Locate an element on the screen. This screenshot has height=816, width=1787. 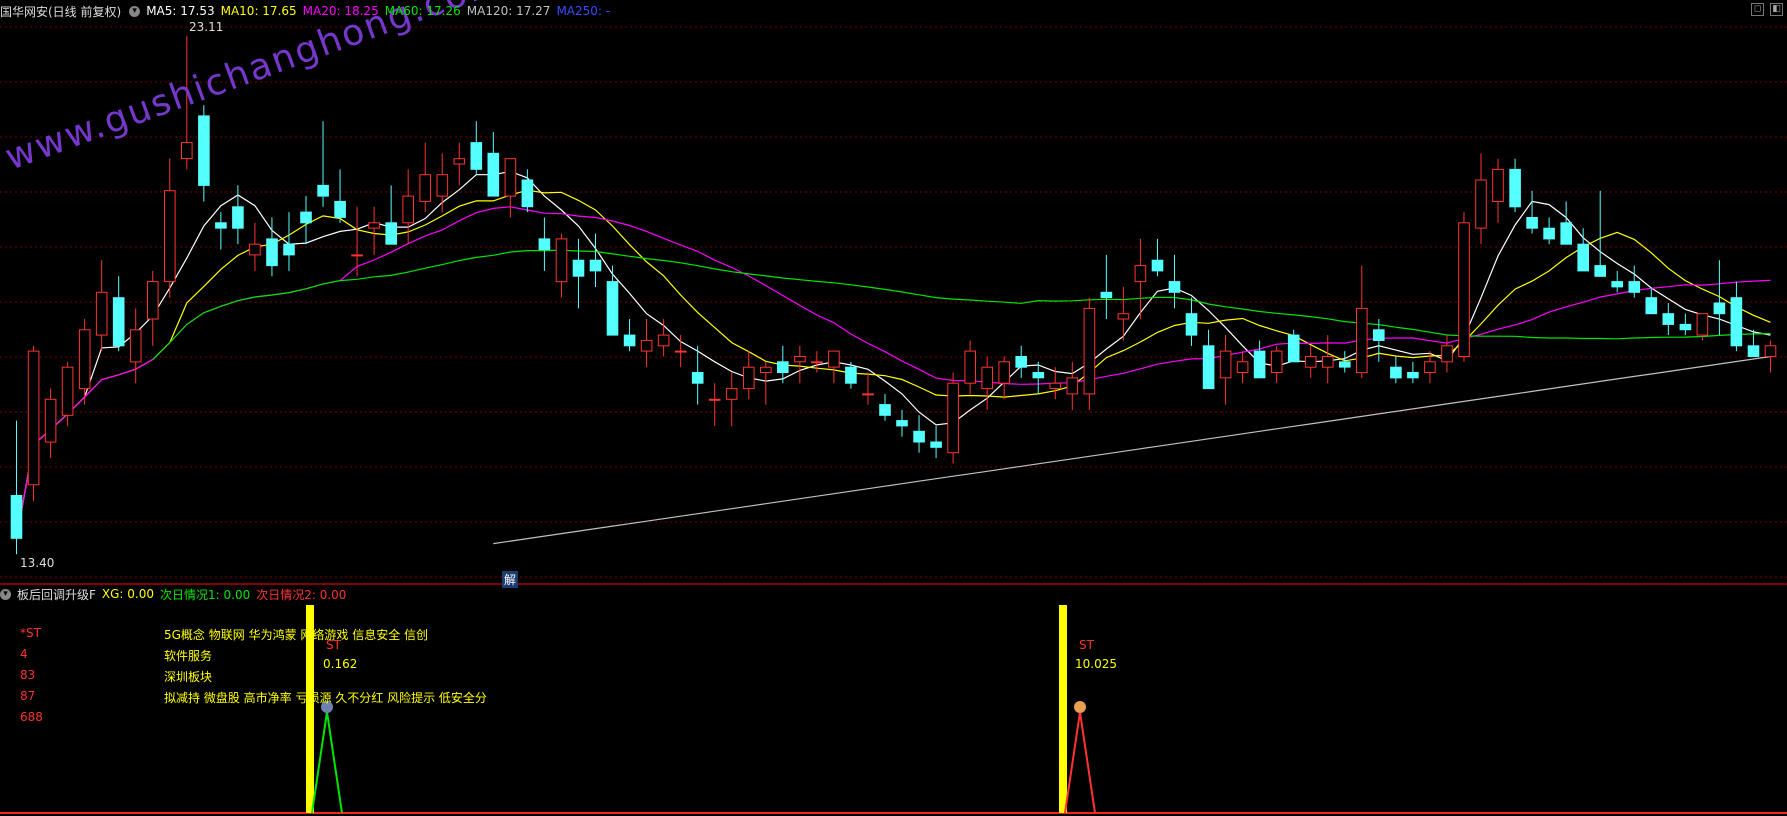
high-price-label: 23.11 is located at coordinates (206, 27).